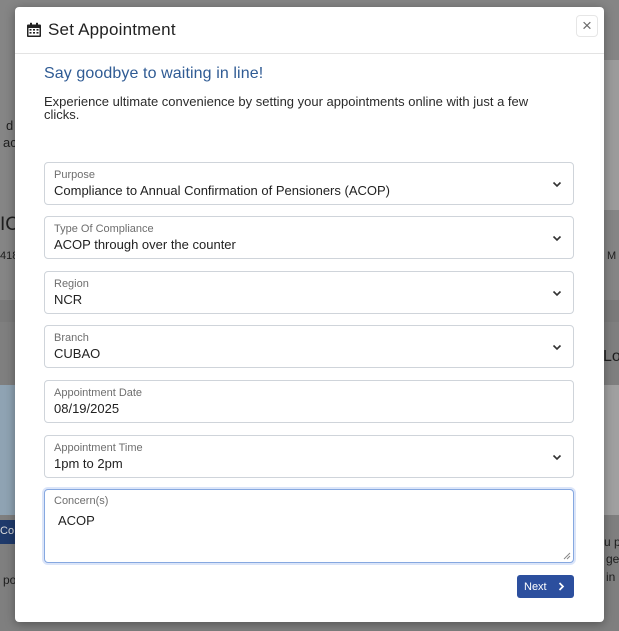 This screenshot has width=619, height=631. What do you see at coordinates (611, 135) in the screenshot?
I see `bg-image-right-top` at bounding box center [611, 135].